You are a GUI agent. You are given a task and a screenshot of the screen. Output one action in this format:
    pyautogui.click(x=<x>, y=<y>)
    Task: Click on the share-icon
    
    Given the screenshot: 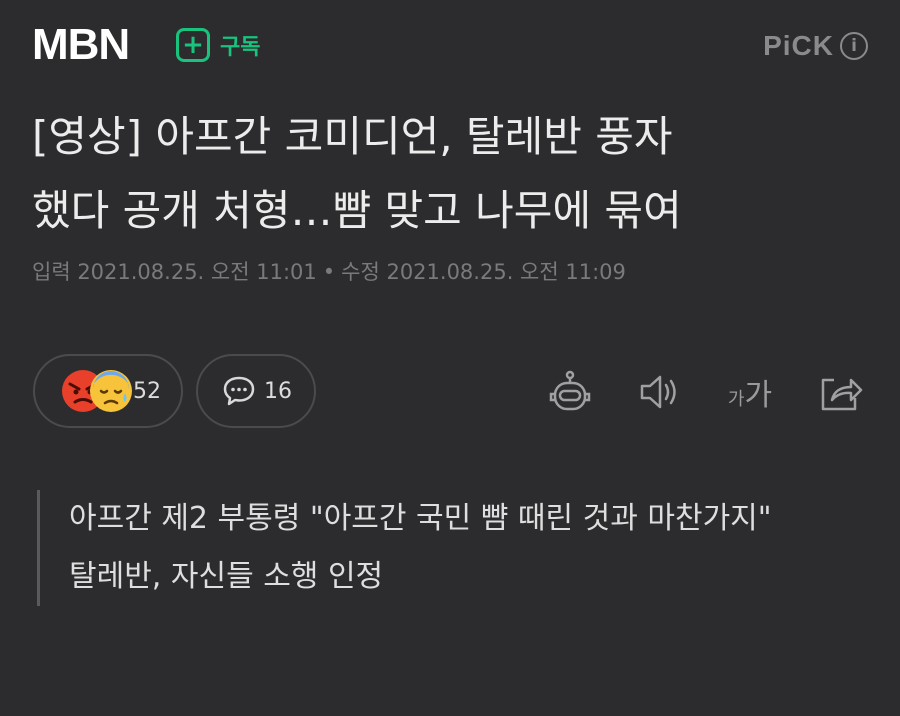 What is the action you would take?
    pyautogui.click(x=842, y=394)
    